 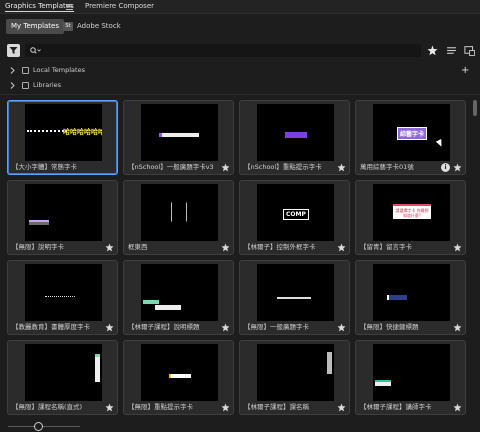 I want to click on folder-label: Libraries, so click(x=47, y=85).